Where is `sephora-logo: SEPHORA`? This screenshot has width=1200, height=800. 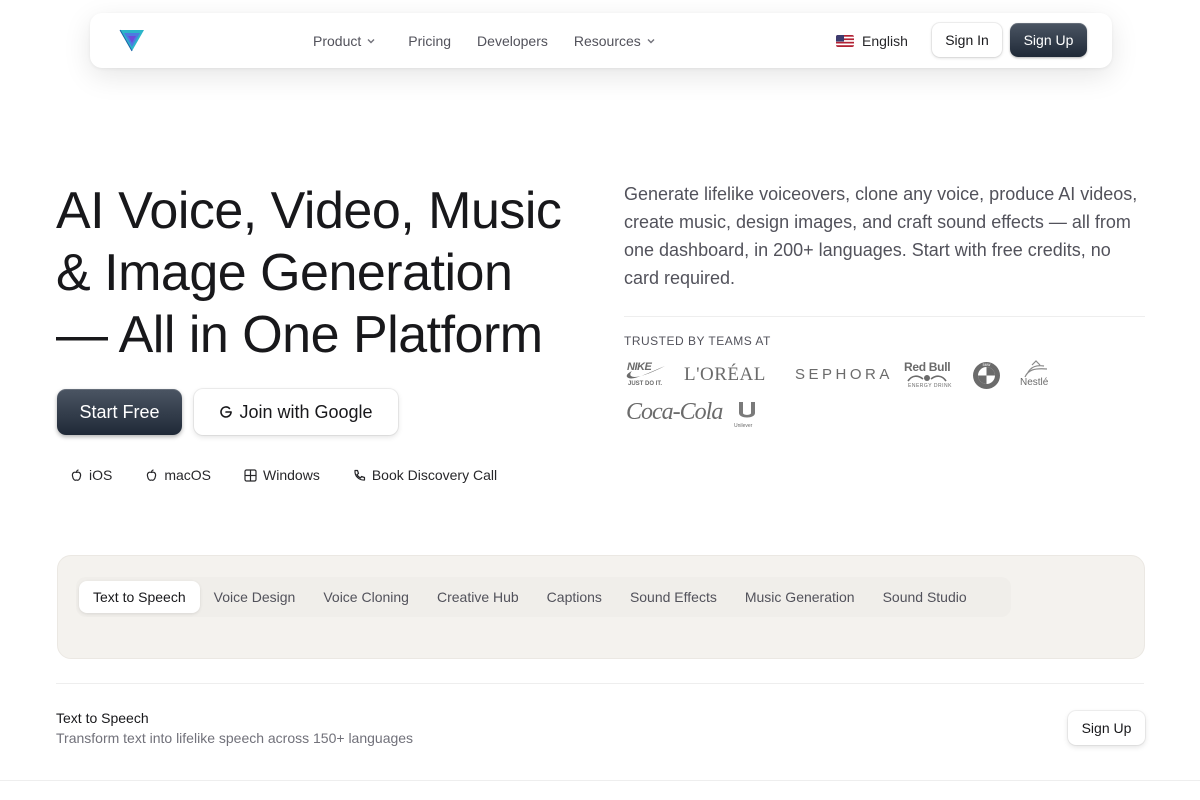
sephora-logo: SEPHORA is located at coordinates (844, 374).